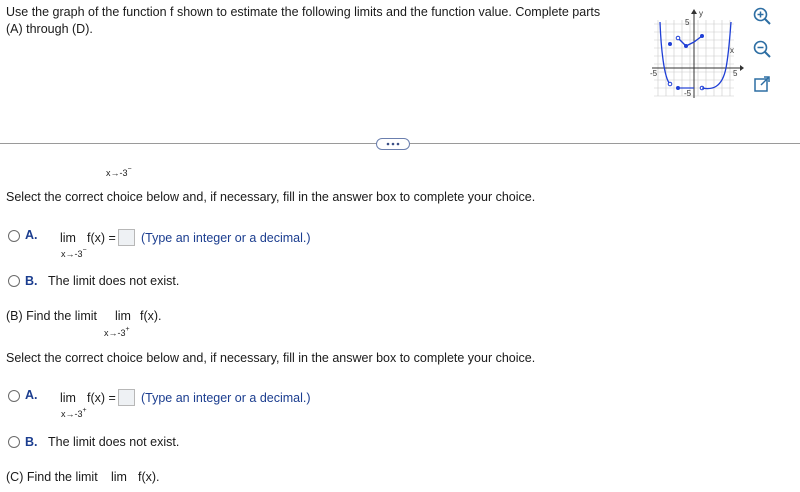  Describe the element at coordinates (14, 442) in the screenshot. I see `part-b-choice-b-radio` at that location.